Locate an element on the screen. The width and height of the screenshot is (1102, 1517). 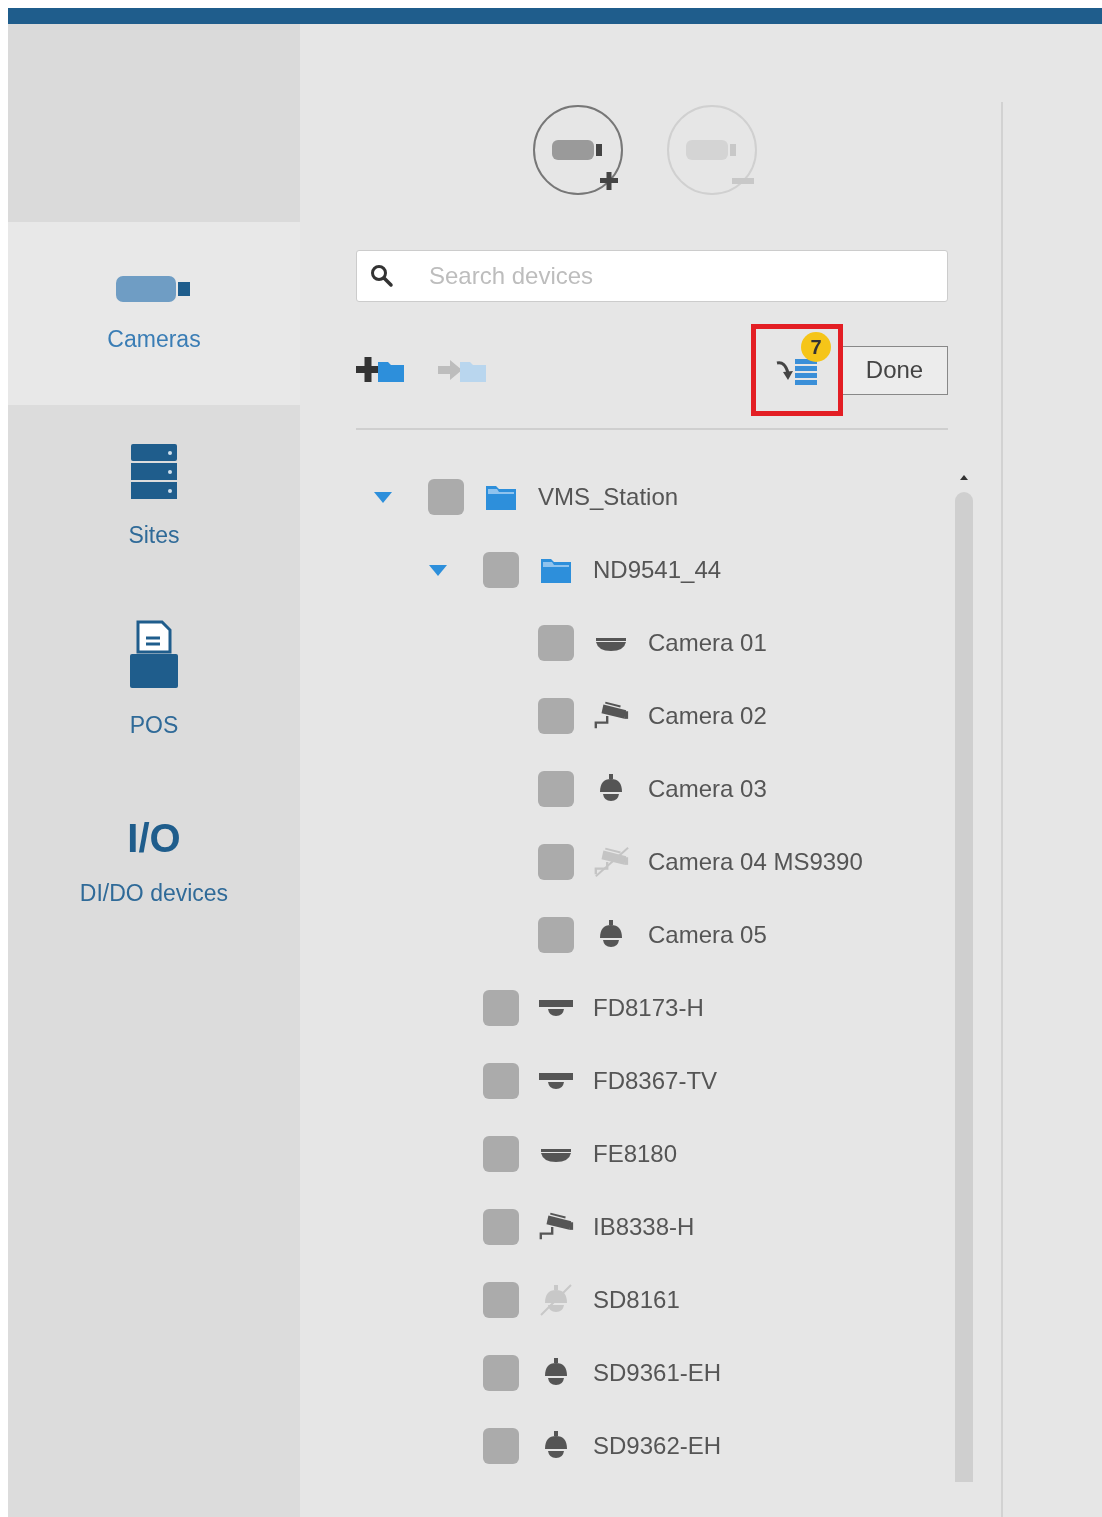
import-button is located at coordinates (797, 370).